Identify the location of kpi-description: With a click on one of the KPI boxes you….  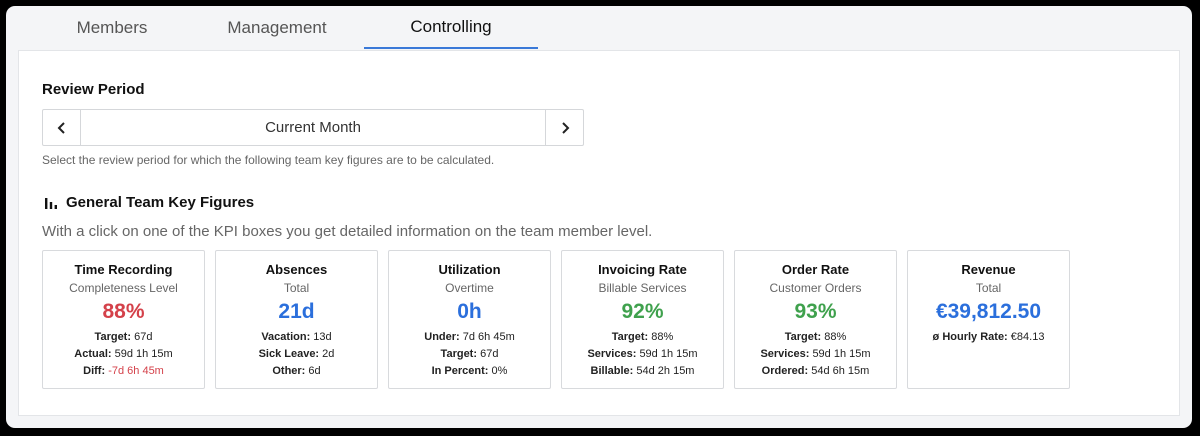
(347, 231).